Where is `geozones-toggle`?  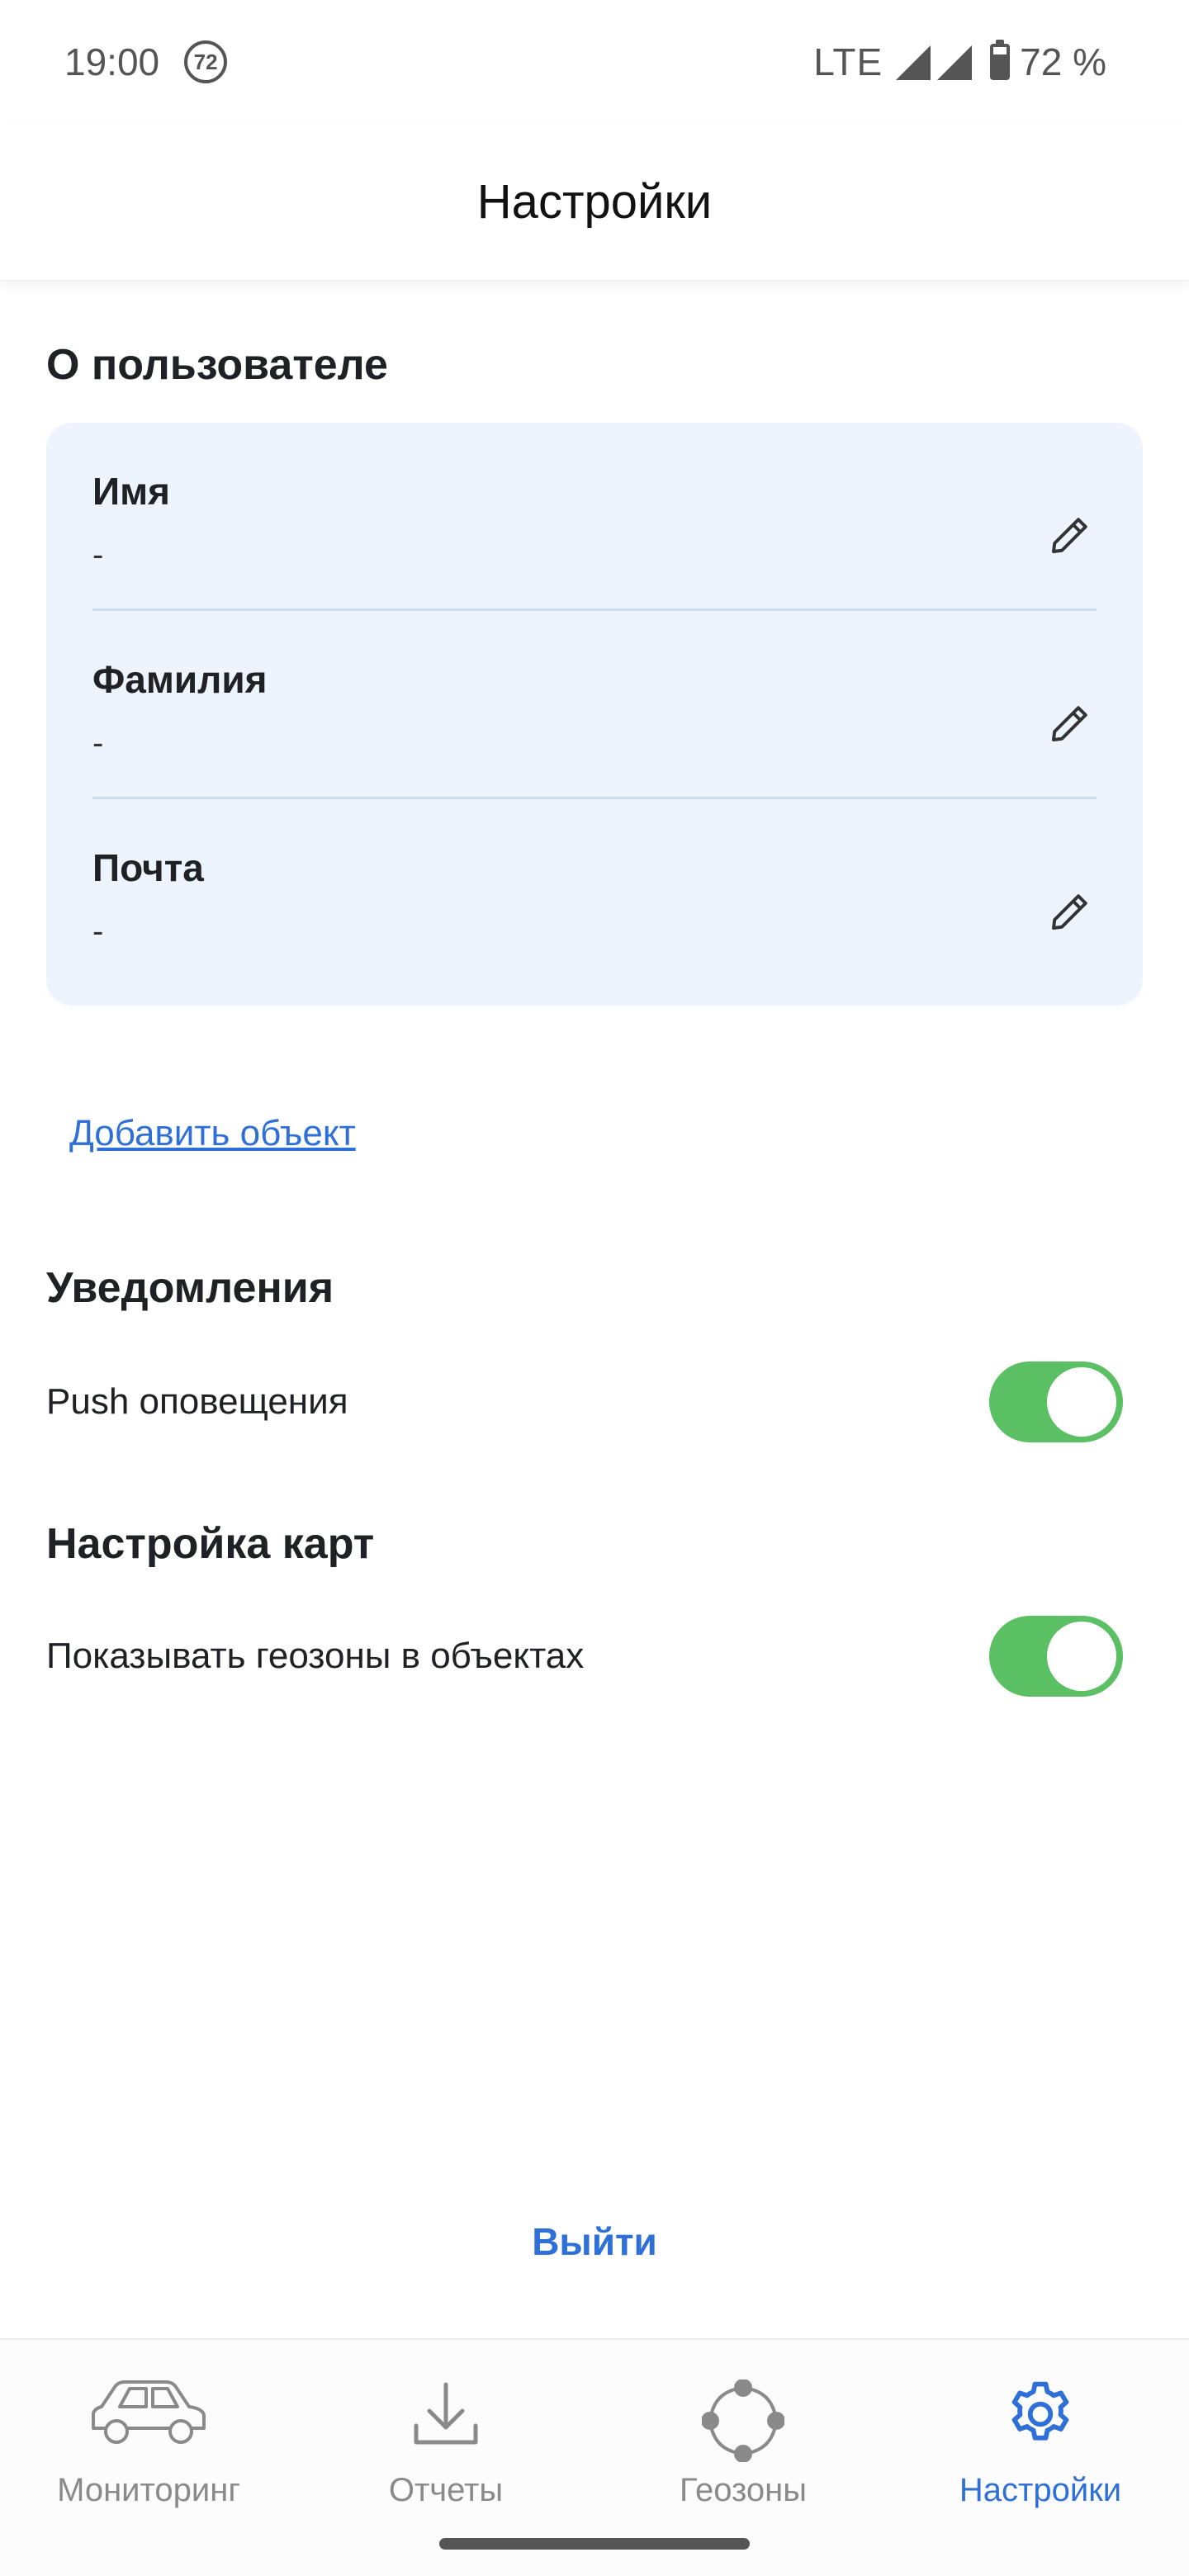
geozones-toggle is located at coordinates (1056, 1656).